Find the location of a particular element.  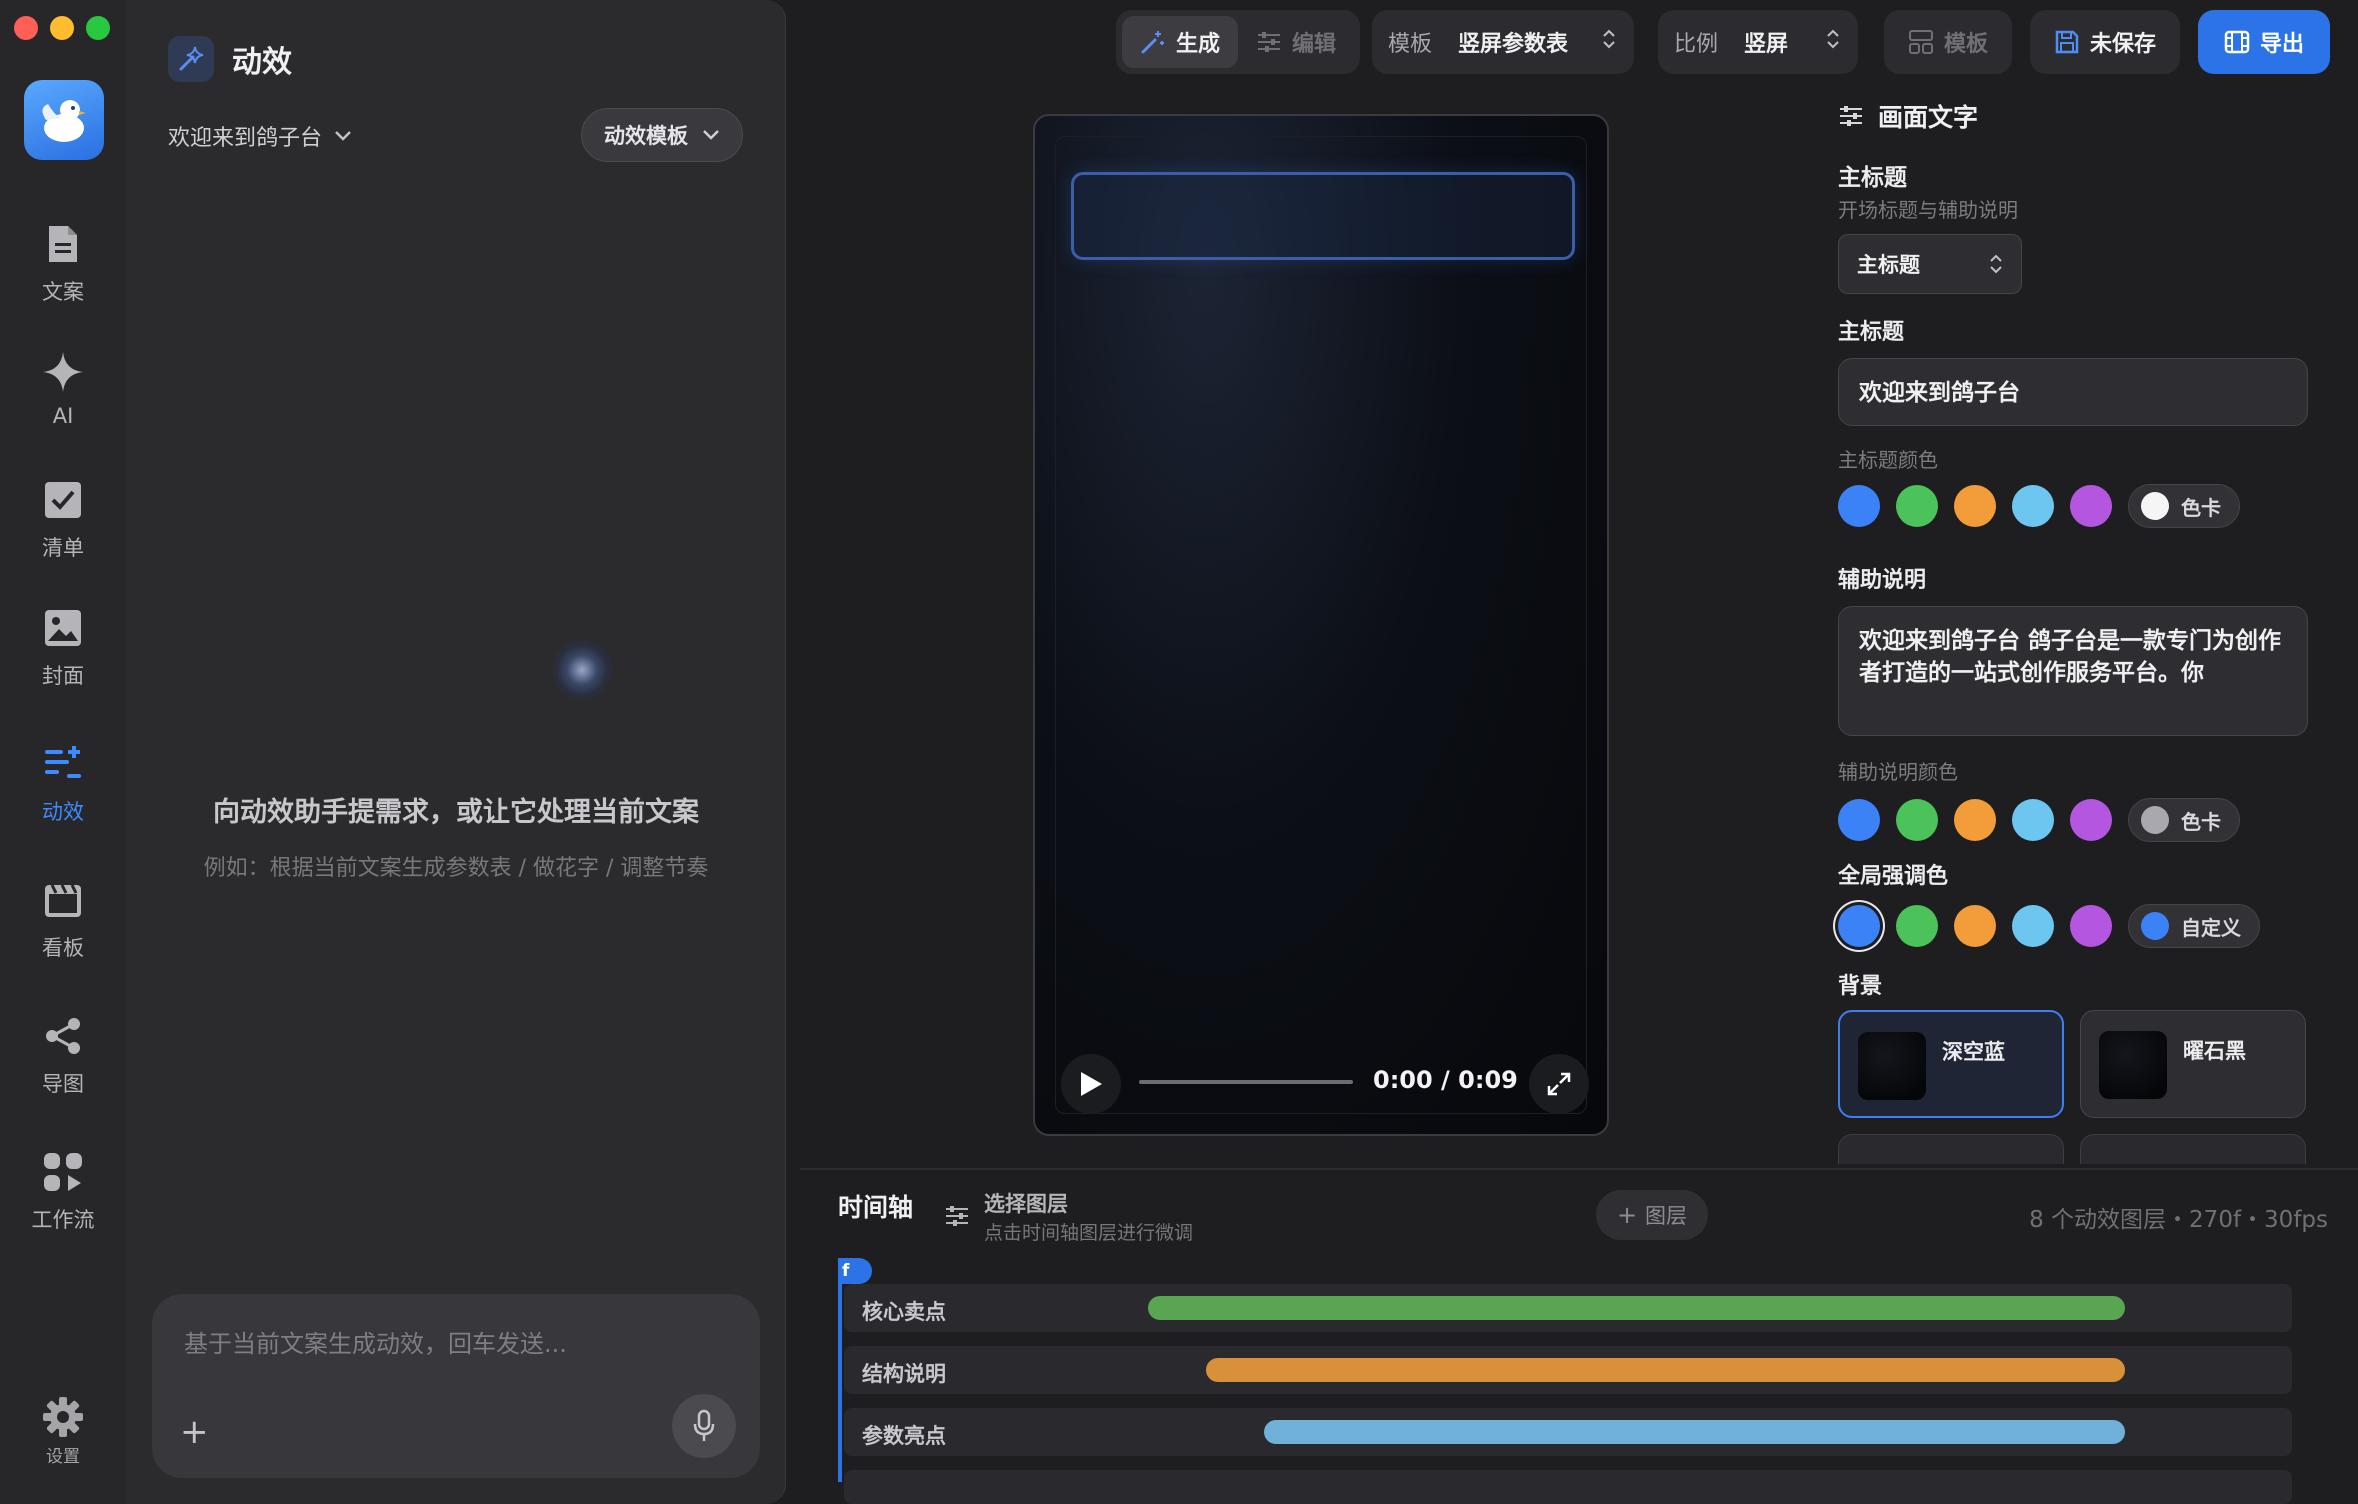

nav-item-workflow: 工作流 is located at coordinates (63, 1192).